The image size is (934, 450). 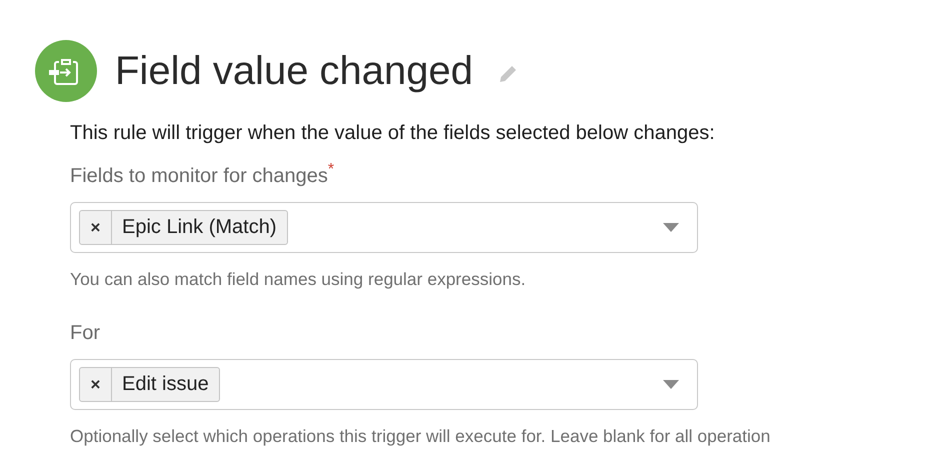 I want to click on chip-label: Edit issue, so click(x=165, y=384).